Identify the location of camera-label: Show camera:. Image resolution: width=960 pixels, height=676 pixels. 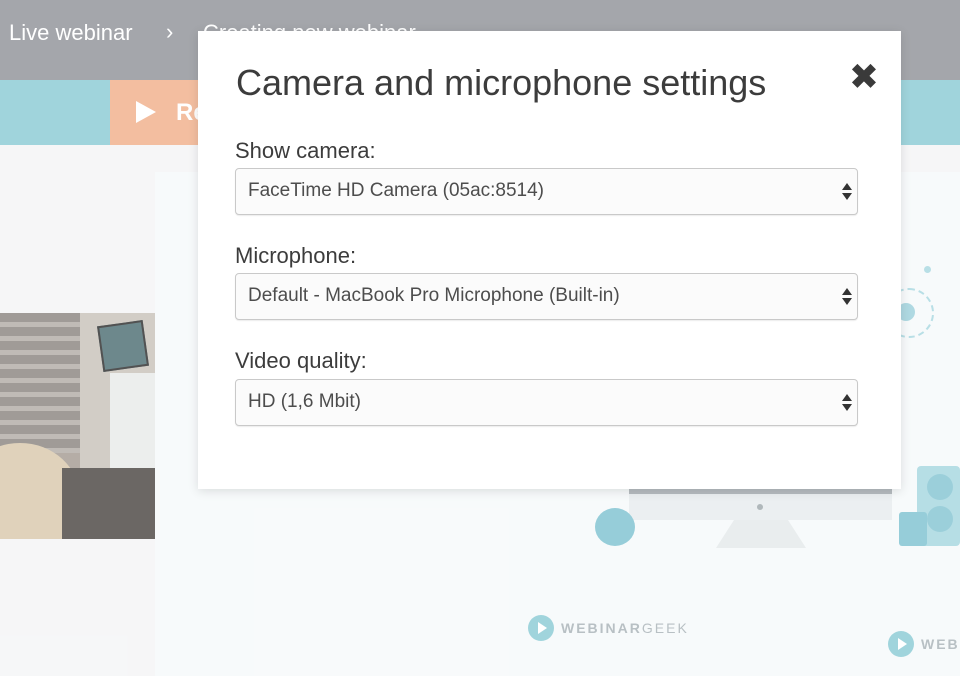
(305, 150).